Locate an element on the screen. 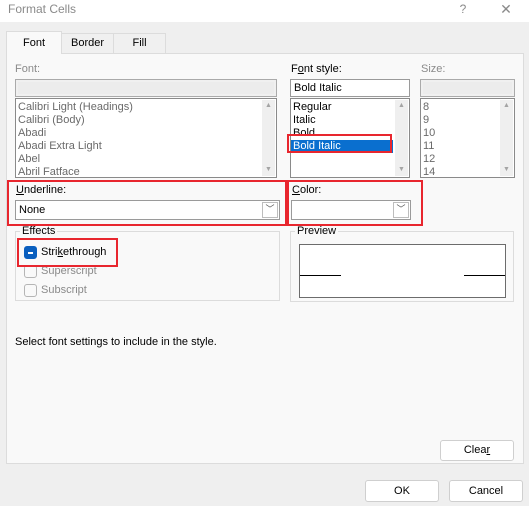 The height and width of the screenshot is (506, 529). preview-line-right is located at coordinates (484, 275).